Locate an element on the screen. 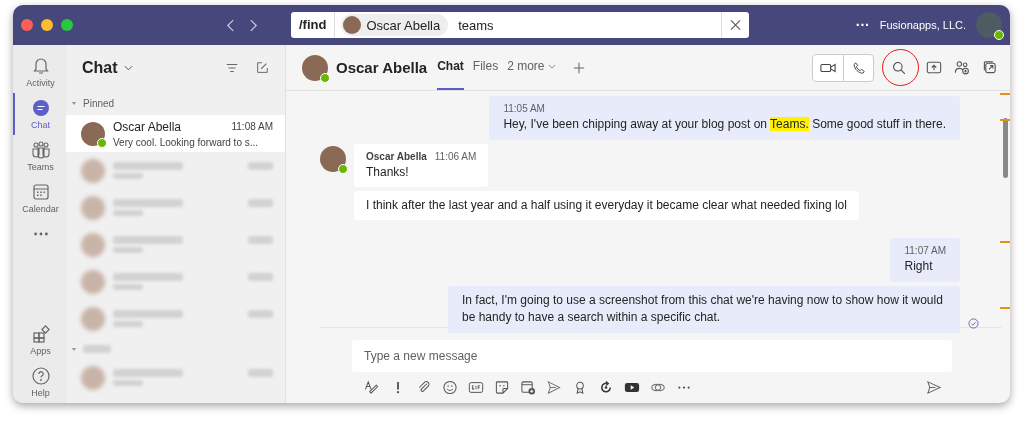  app-bar-item: Activity is located at coordinates (39, 72).